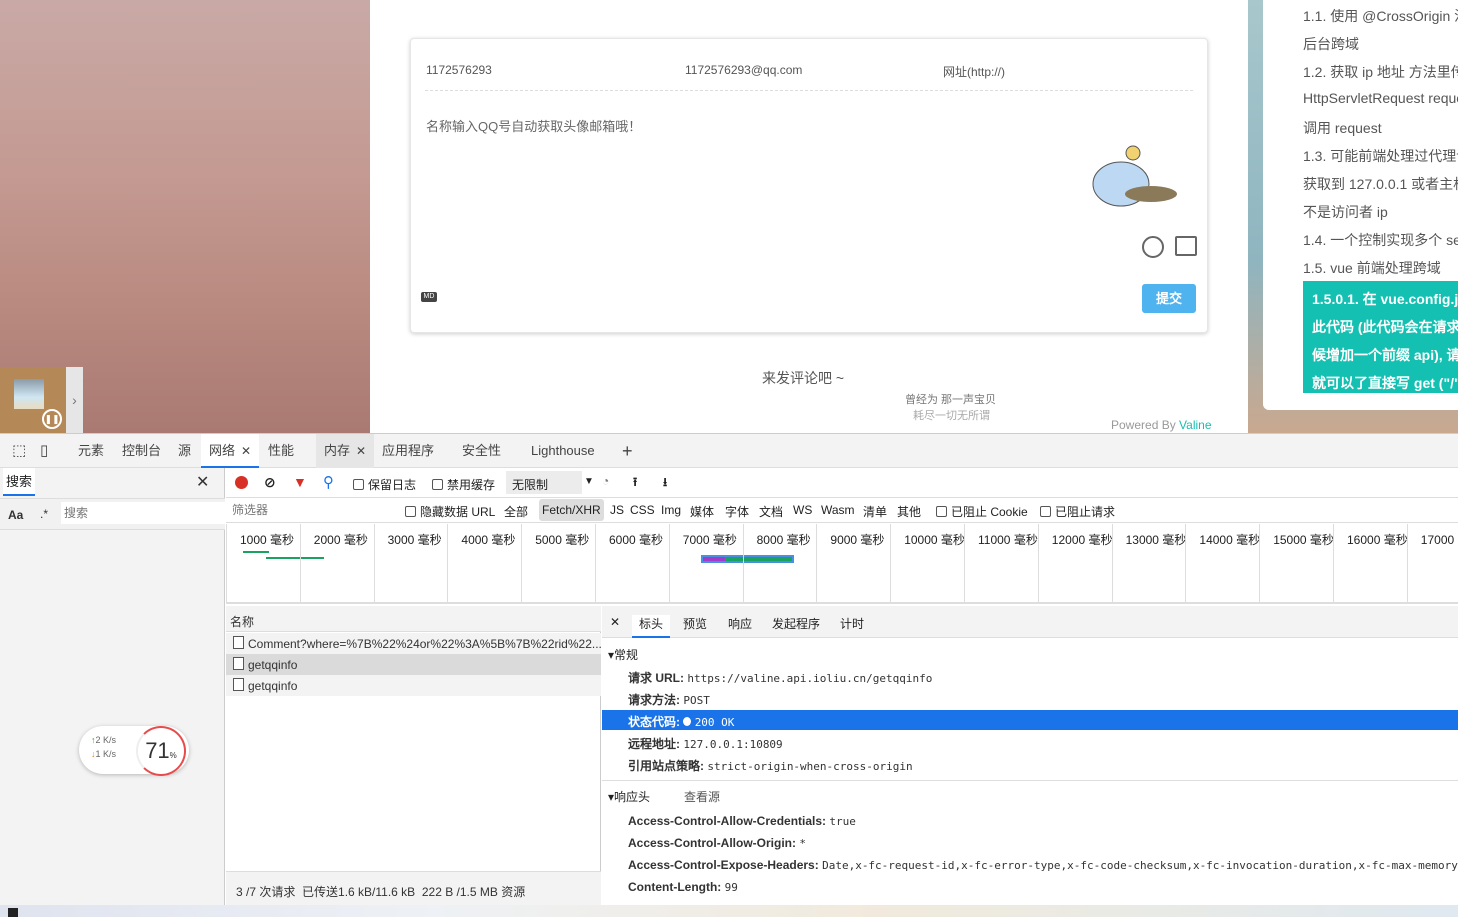 This screenshot has height=917, width=1458. Describe the element at coordinates (796, 623) in the screenshot. I see `tab-initiator: 发起程序` at that location.